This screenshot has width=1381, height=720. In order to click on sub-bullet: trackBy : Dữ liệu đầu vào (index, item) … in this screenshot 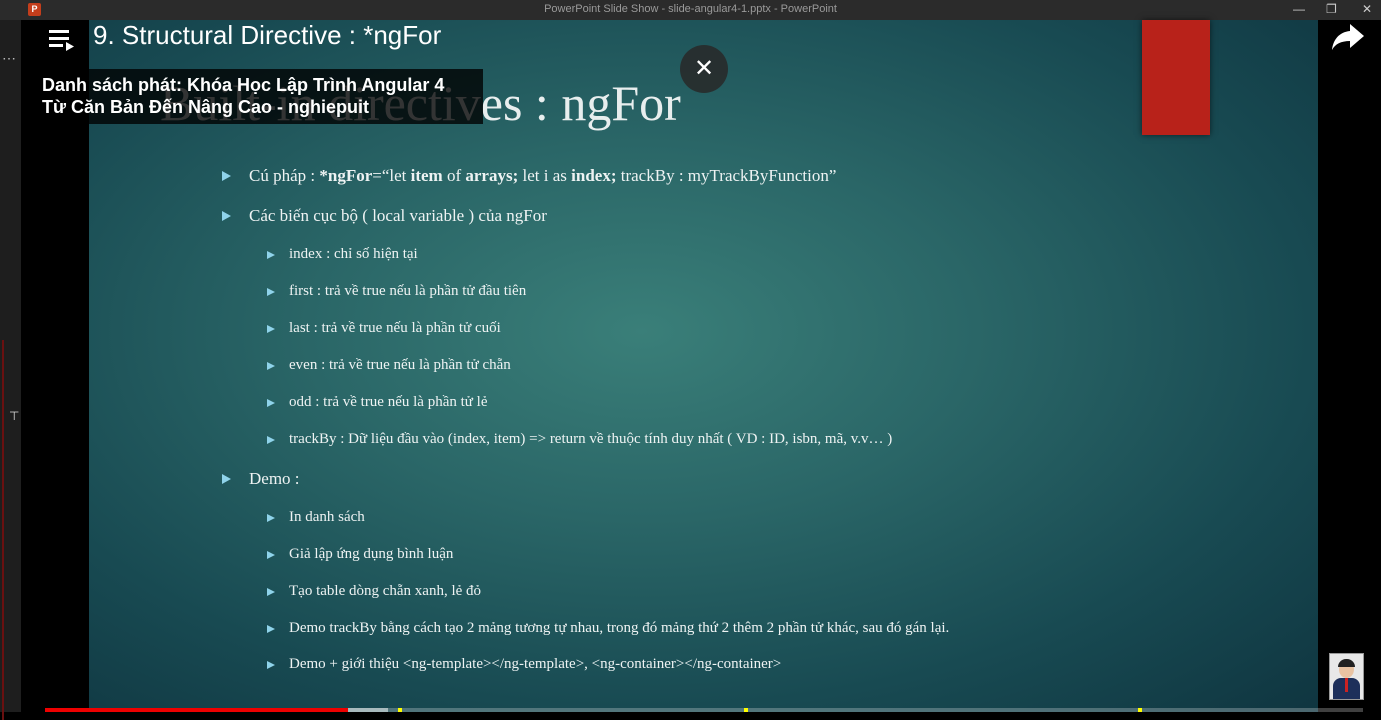, I will do `click(591, 439)`.